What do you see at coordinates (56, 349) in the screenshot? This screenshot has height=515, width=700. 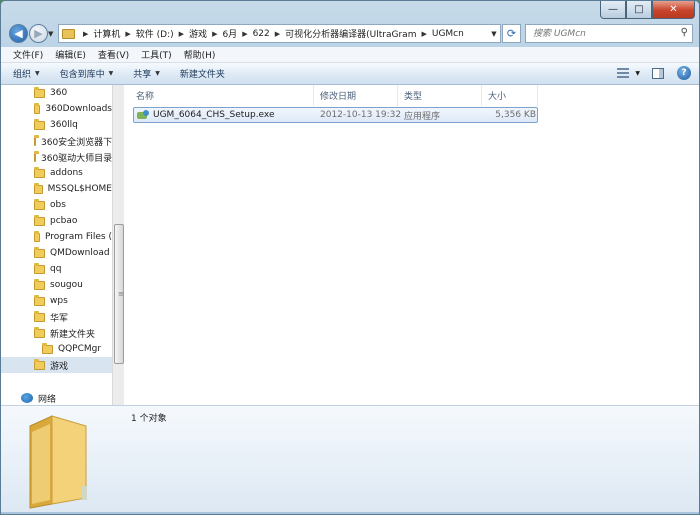 I see `tree-item-qqpcmgr: QQPCMgr` at bounding box center [56, 349].